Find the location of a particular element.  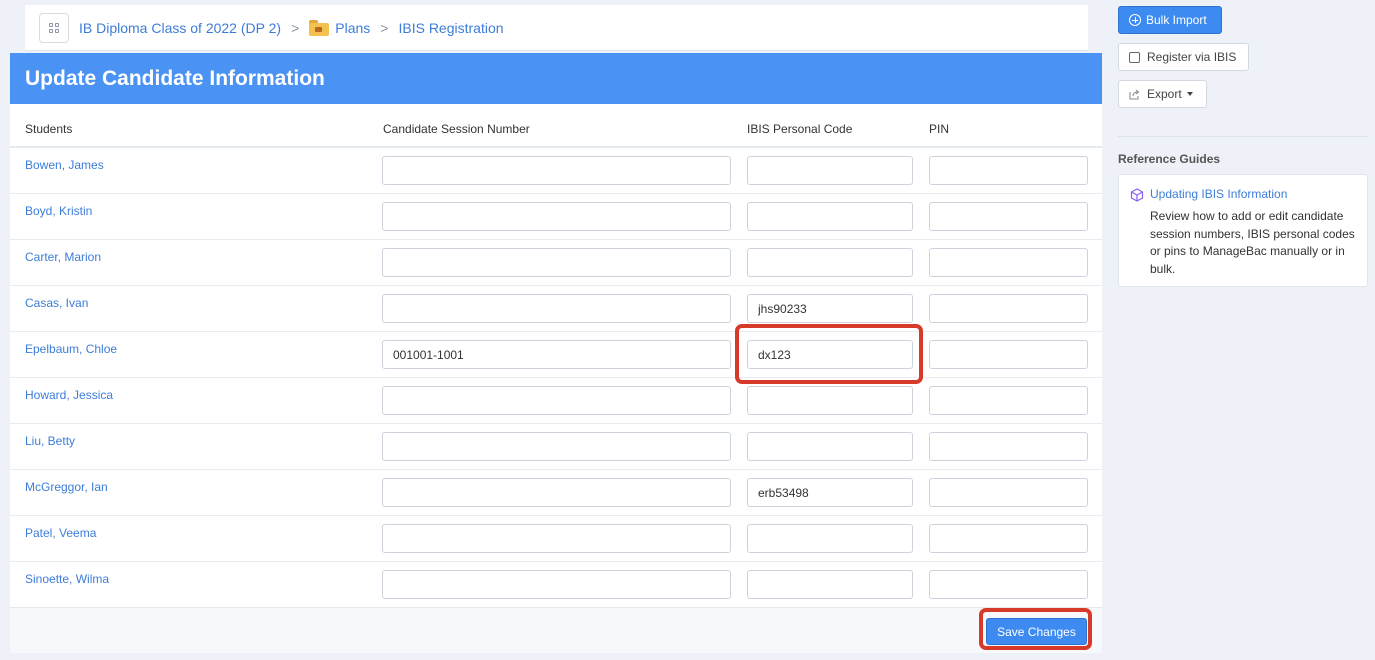

breadcrumb-class-link: IB Diploma Class of 2022 (DP 2) is located at coordinates (180, 28).